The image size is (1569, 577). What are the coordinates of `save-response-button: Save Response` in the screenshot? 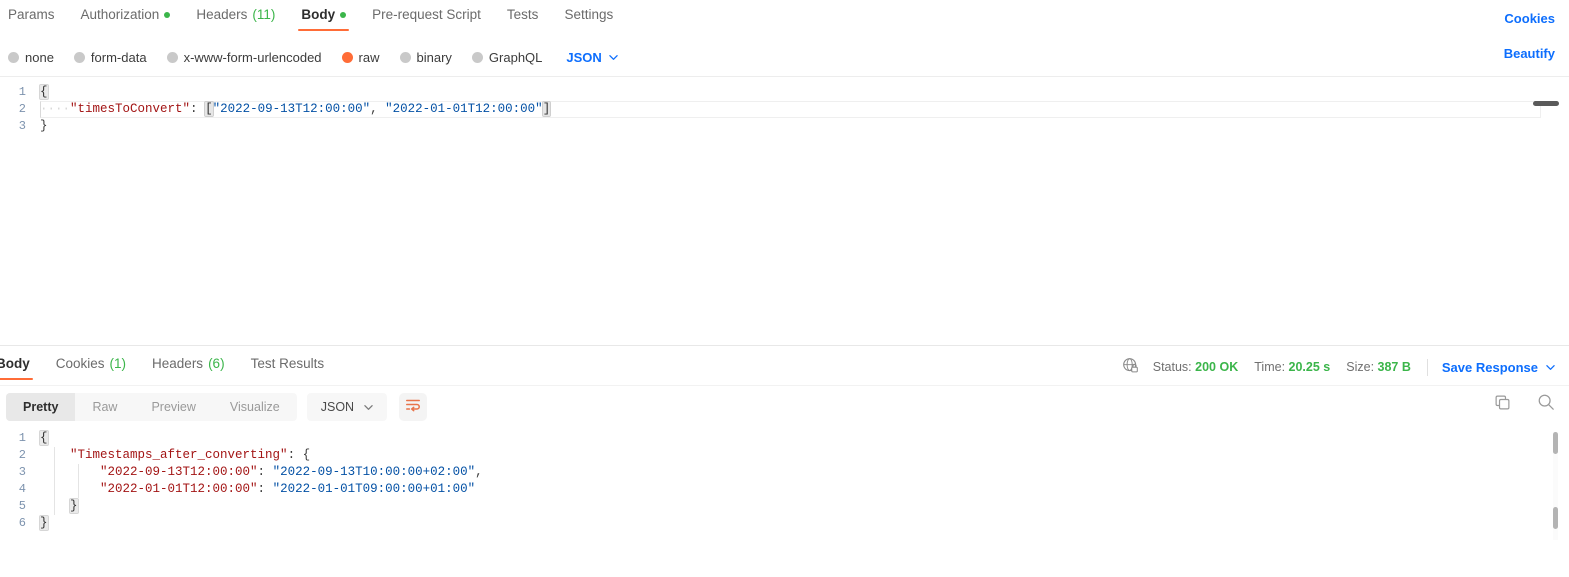 It's located at (1498, 367).